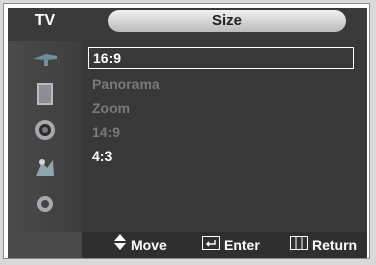 This screenshot has height=265, width=376. I want to click on sidebar-item-channel, so click(45, 169).